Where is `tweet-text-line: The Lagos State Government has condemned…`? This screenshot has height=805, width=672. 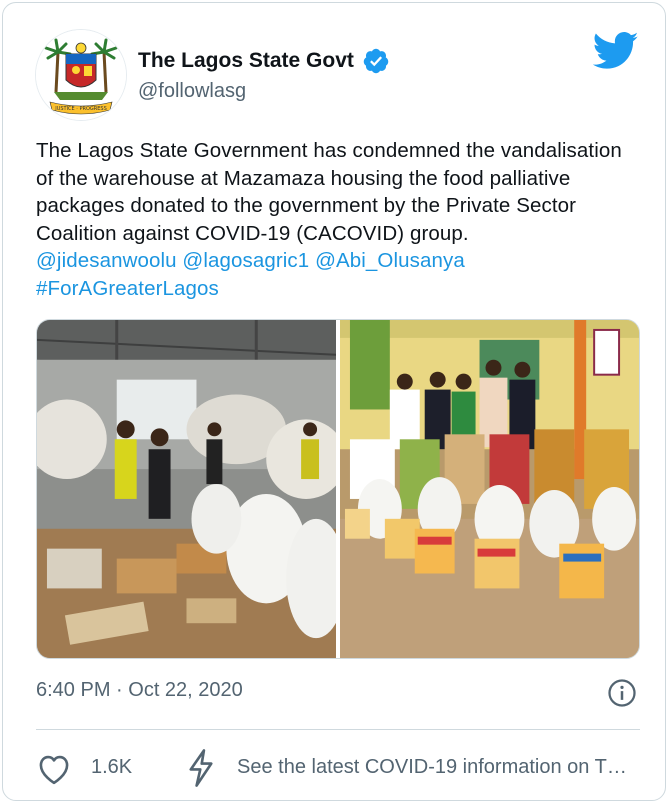 tweet-text-line: The Lagos State Government has condemned… is located at coordinates (329, 150).